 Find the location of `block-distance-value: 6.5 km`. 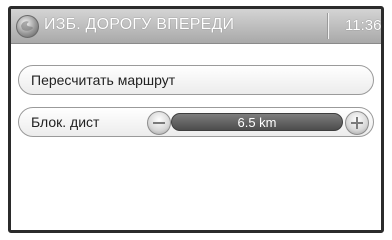

block-distance-value: 6.5 km is located at coordinates (257, 122).